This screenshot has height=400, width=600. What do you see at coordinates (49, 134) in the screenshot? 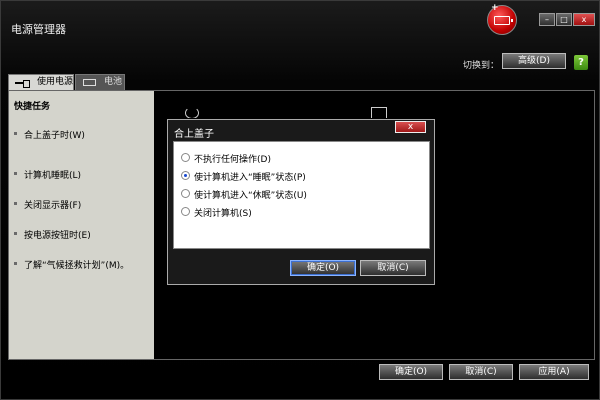
I see `sidebar-item-lid-close: 合上盖子时(W)` at bounding box center [49, 134].